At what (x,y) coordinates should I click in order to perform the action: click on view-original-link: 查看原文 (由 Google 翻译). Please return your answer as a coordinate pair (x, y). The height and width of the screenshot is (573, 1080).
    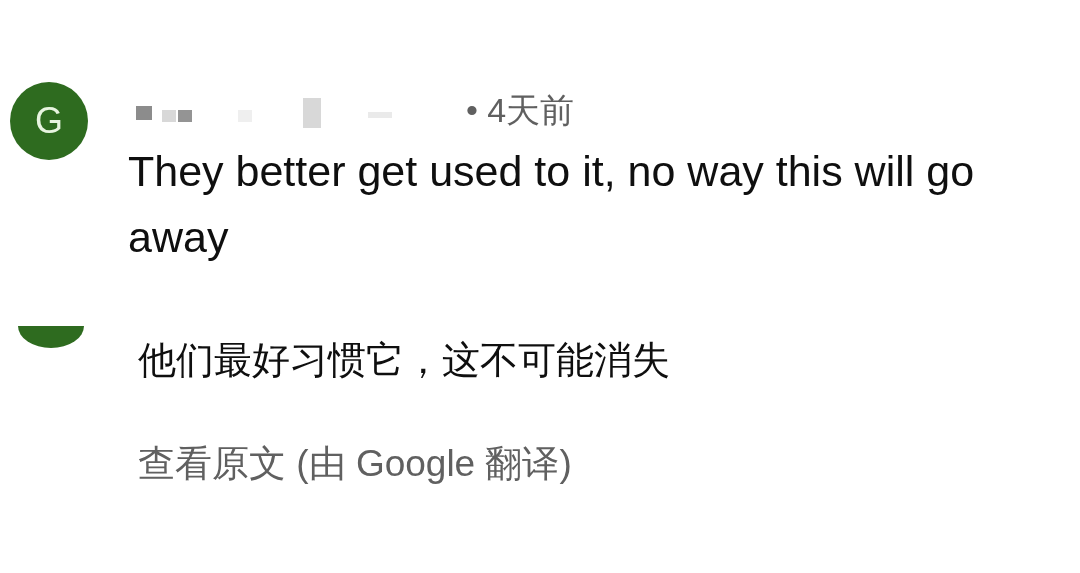
    Looking at the image, I should click on (404, 464).